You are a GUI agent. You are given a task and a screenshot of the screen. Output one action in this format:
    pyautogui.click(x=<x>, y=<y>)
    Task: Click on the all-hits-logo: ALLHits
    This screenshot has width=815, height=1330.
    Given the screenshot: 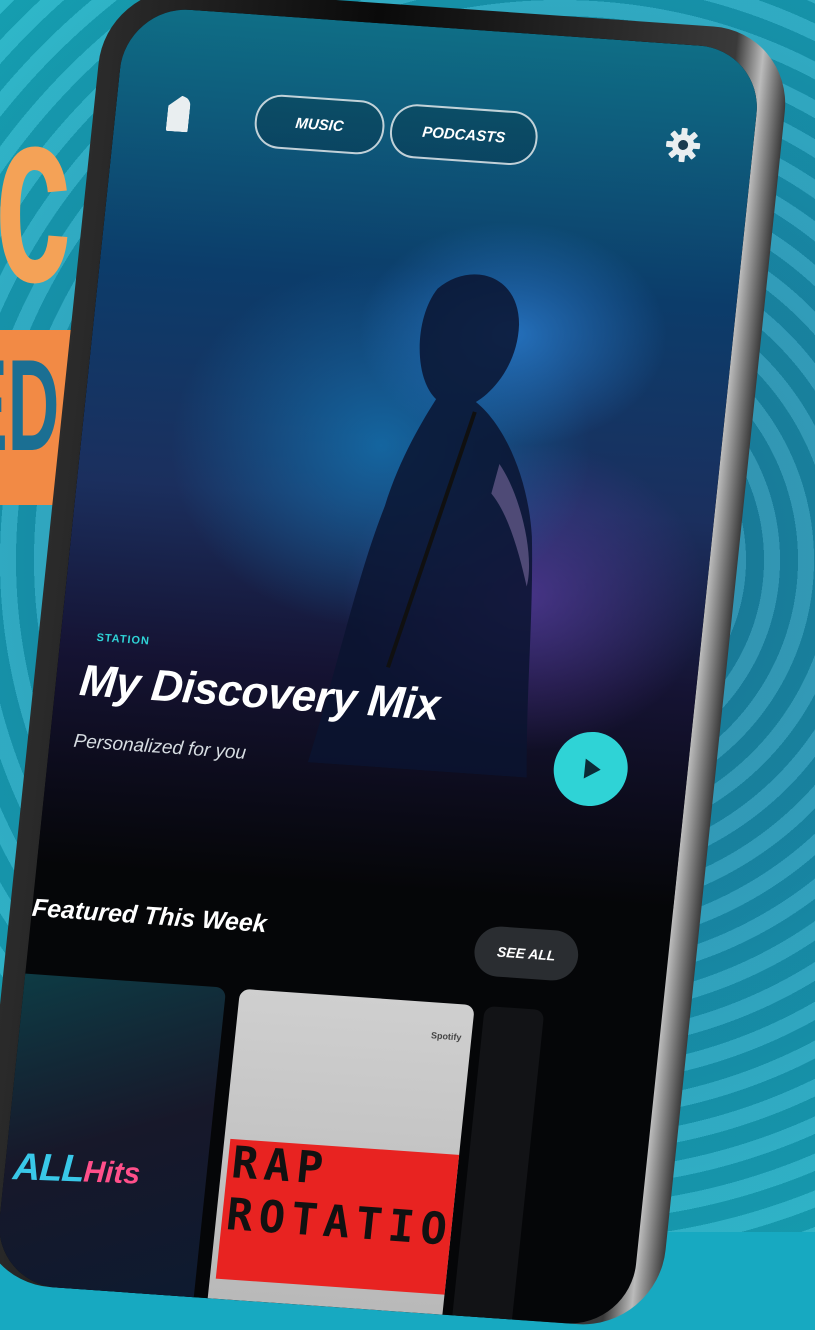 What is the action you would take?
    pyautogui.click(x=77, y=1169)
    